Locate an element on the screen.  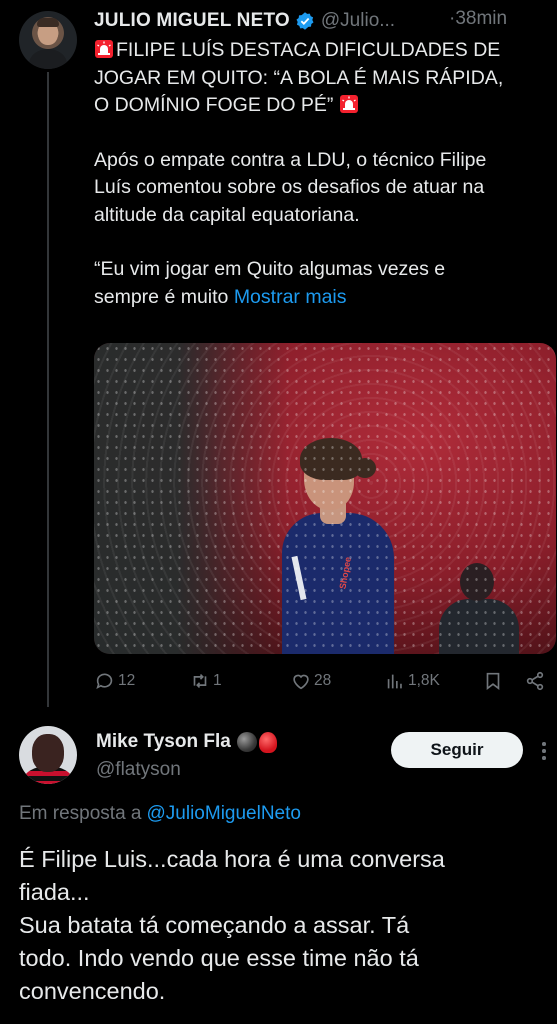
share-icon is located at coordinates (535, 681).